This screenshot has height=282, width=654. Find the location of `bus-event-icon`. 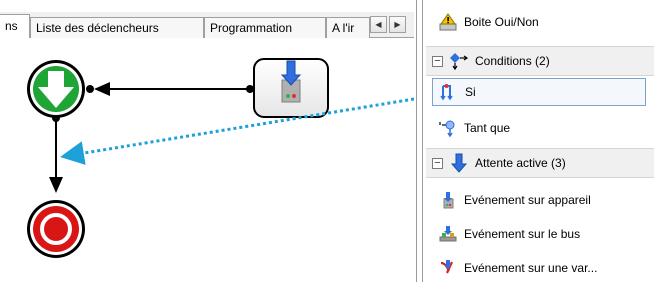

bus-event-icon is located at coordinates (448, 234).